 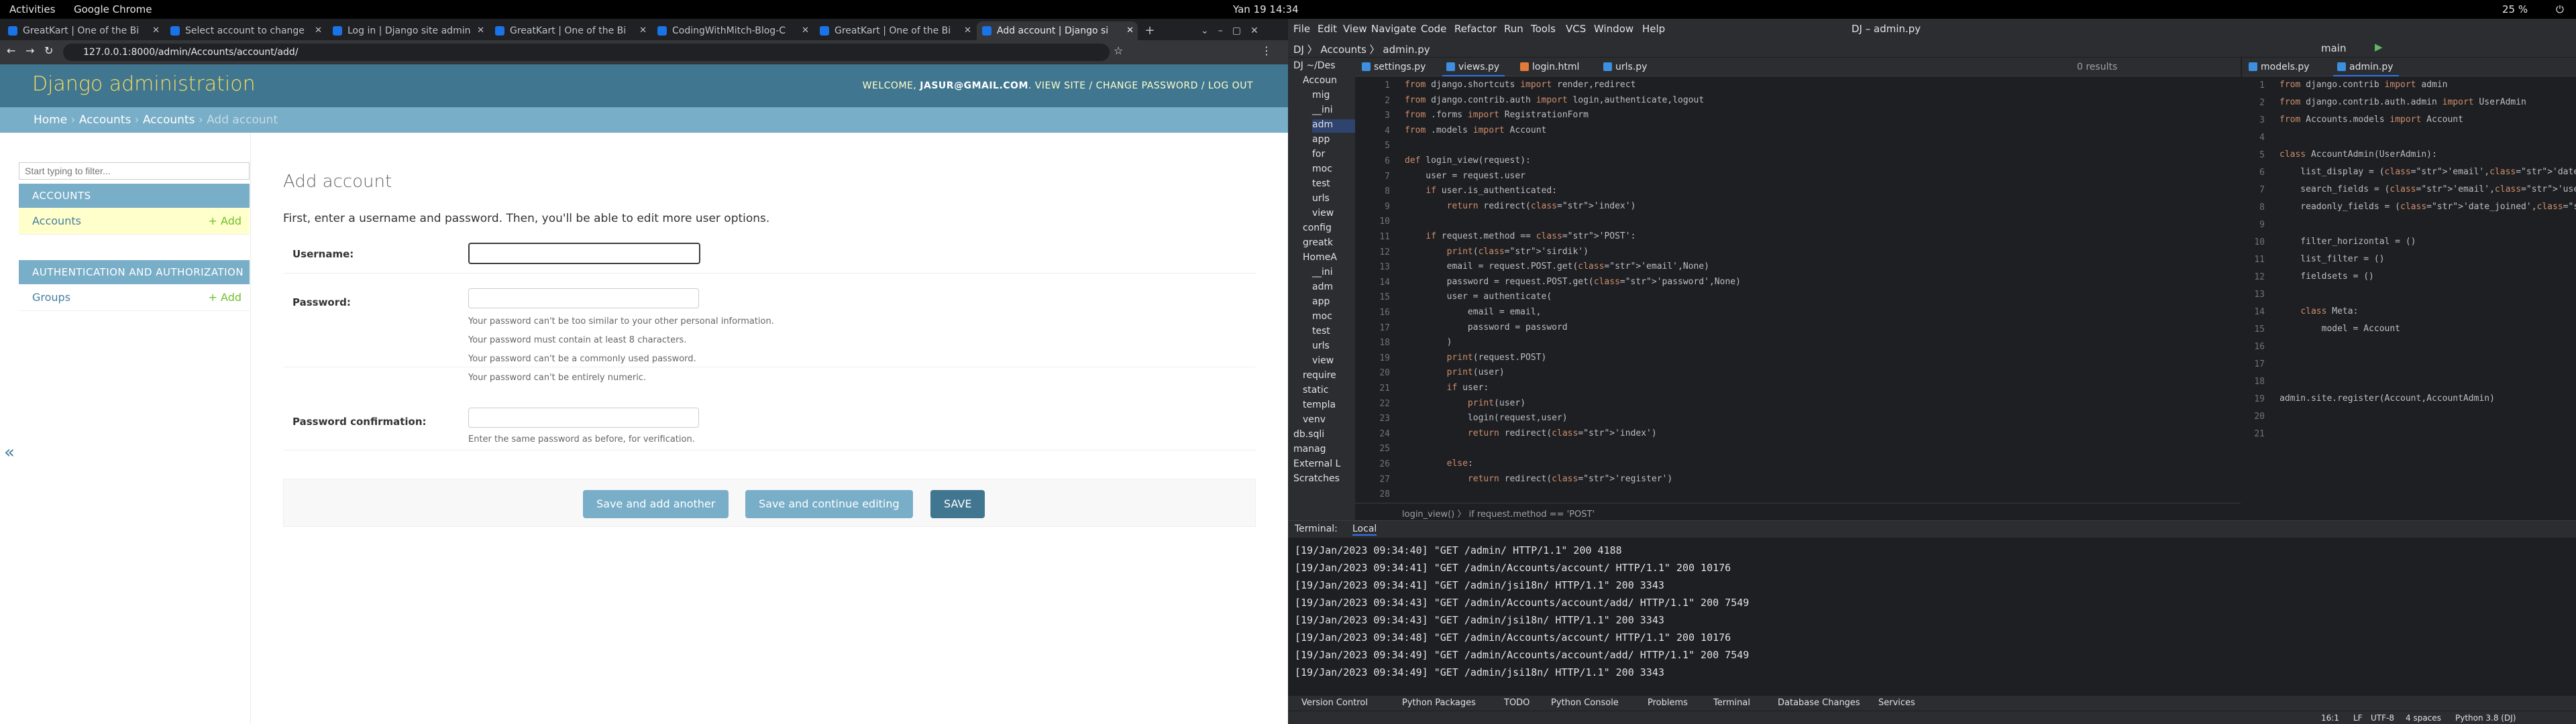 What do you see at coordinates (2358, 718) in the screenshot?
I see `line-separator: LF` at bounding box center [2358, 718].